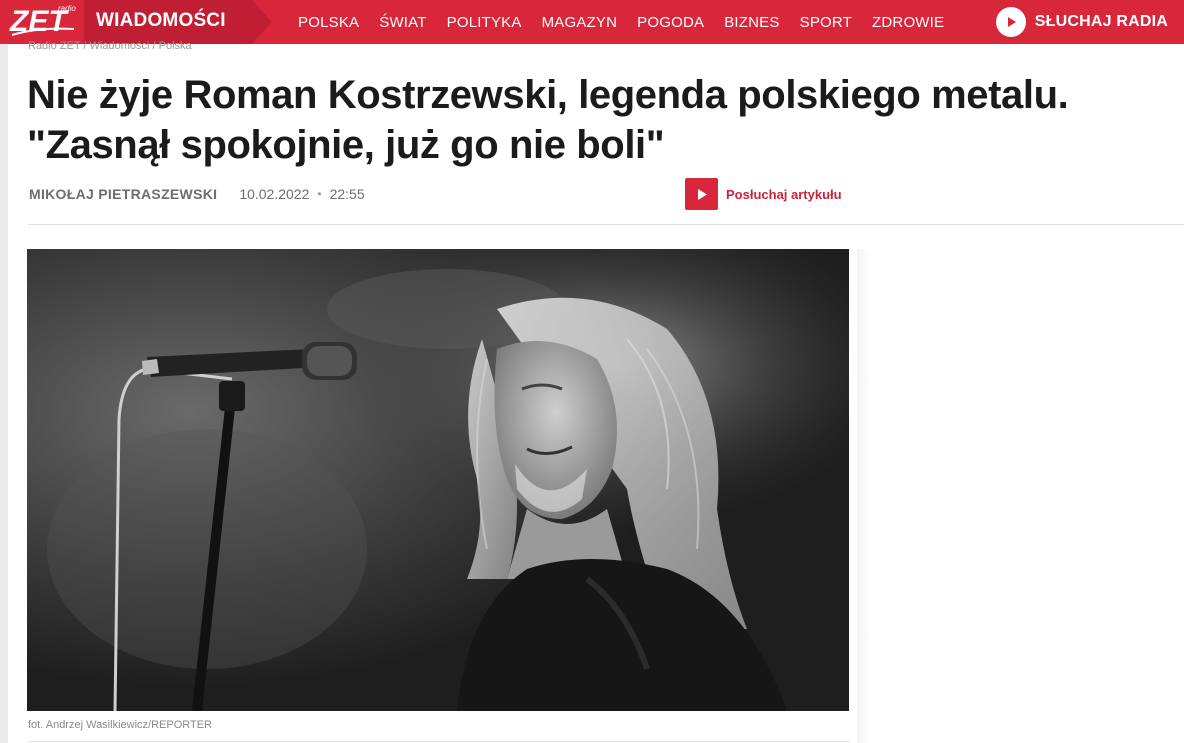 The image size is (1184, 743). I want to click on nav-item-zdrowie: ZDROWIE, so click(908, 22).